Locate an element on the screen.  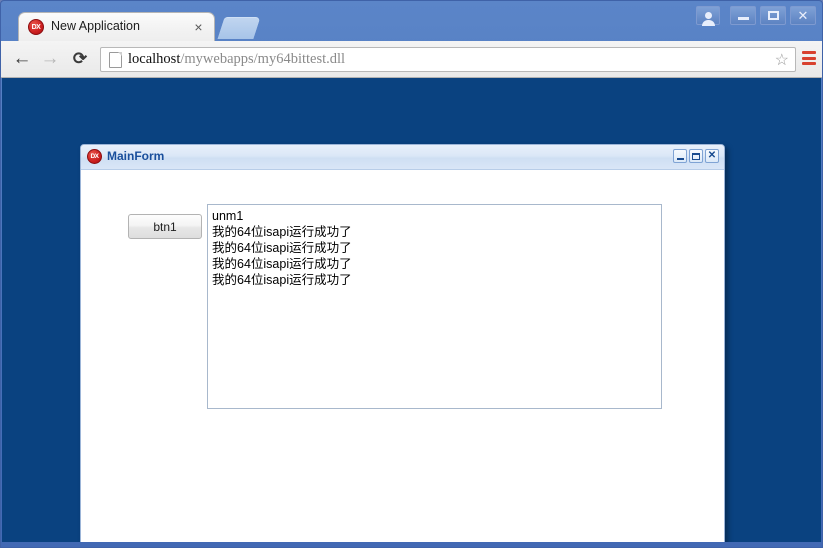
mainform-window-controls: ✕ is located at coordinates (696, 156).